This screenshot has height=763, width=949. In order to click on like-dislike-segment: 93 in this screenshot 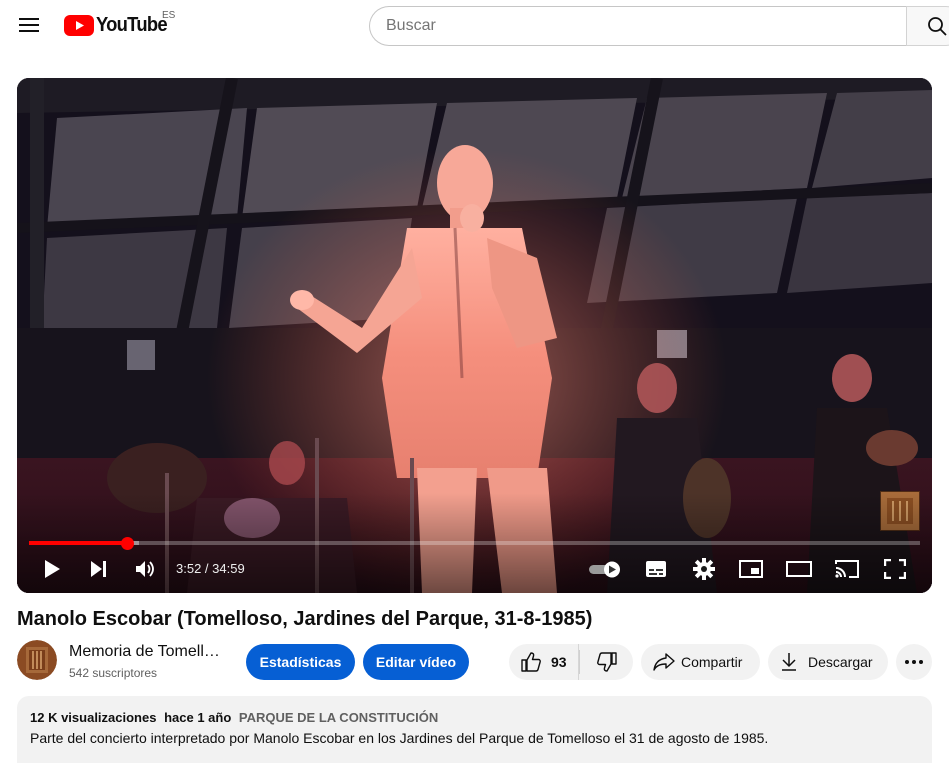, I will do `click(571, 662)`.